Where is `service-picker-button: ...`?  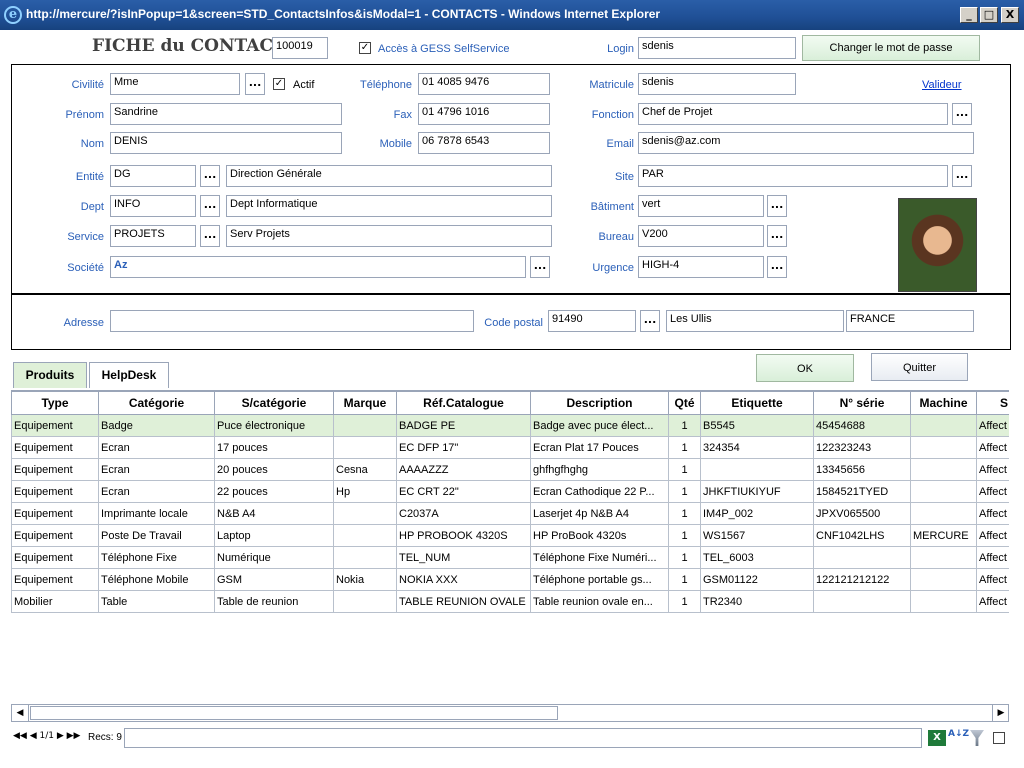 service-picker-button: ... is located at coordinates (210, 236).